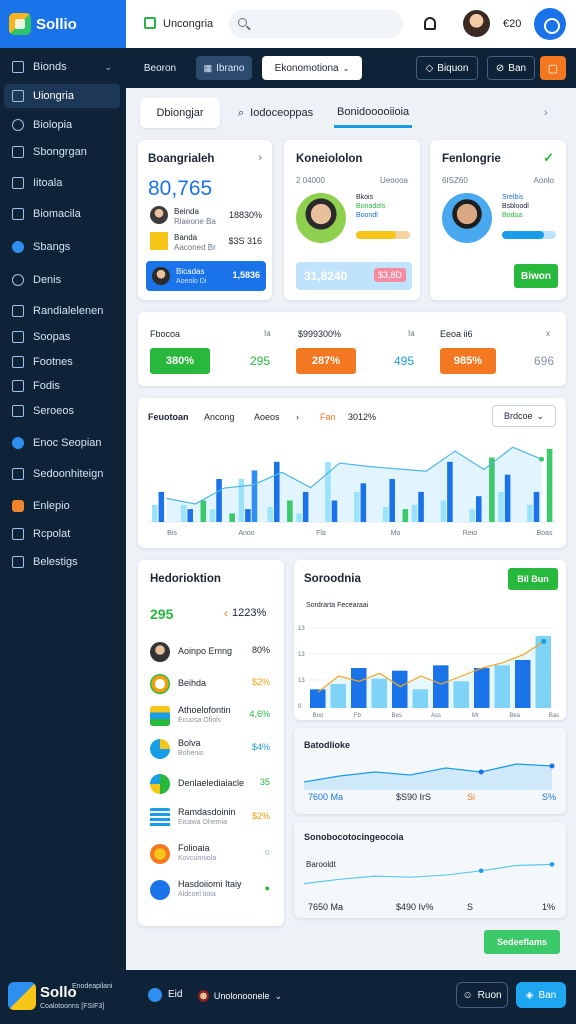 The image size is (576, 1024). What do you see at coordinates (301, 681) in the screenshot?
I see `y-tick-label: 13` at bounding box center [301, 681].